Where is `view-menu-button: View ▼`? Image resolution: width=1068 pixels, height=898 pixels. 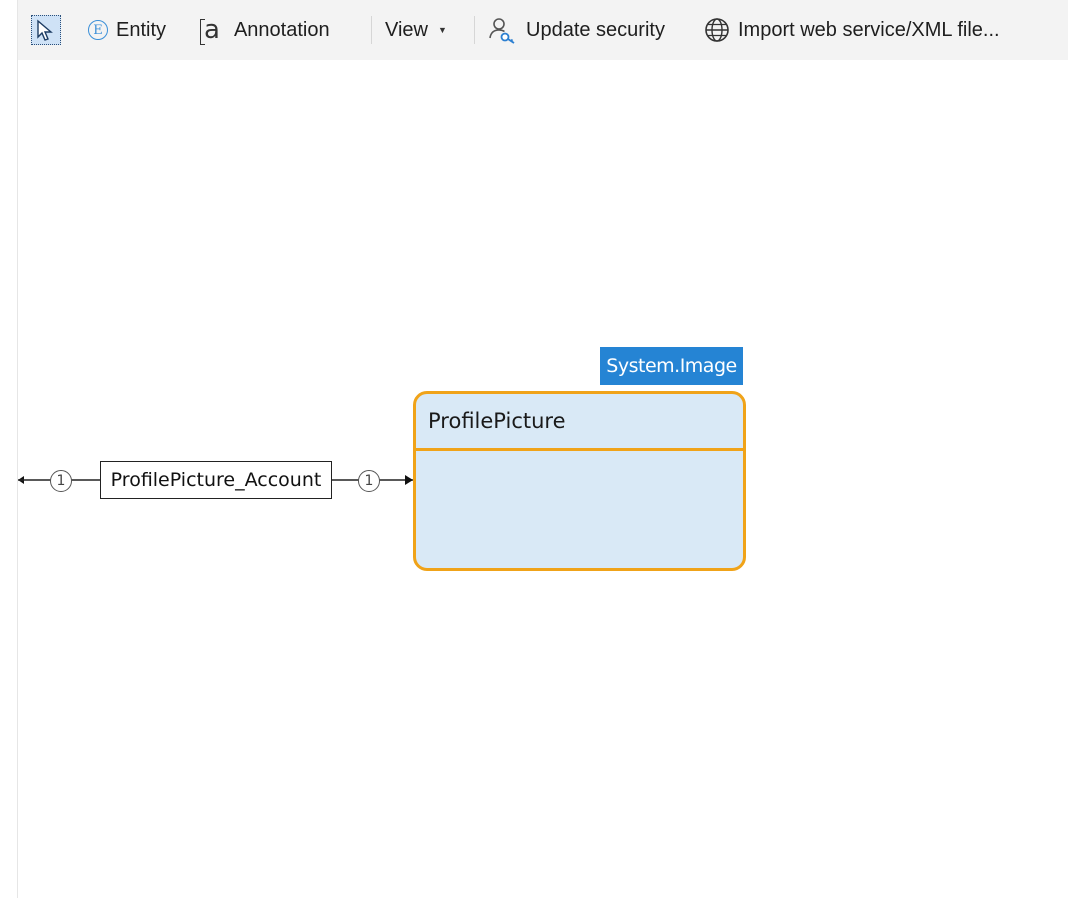
view-menu-button: View ▼ is located at coordinates (416, 30).